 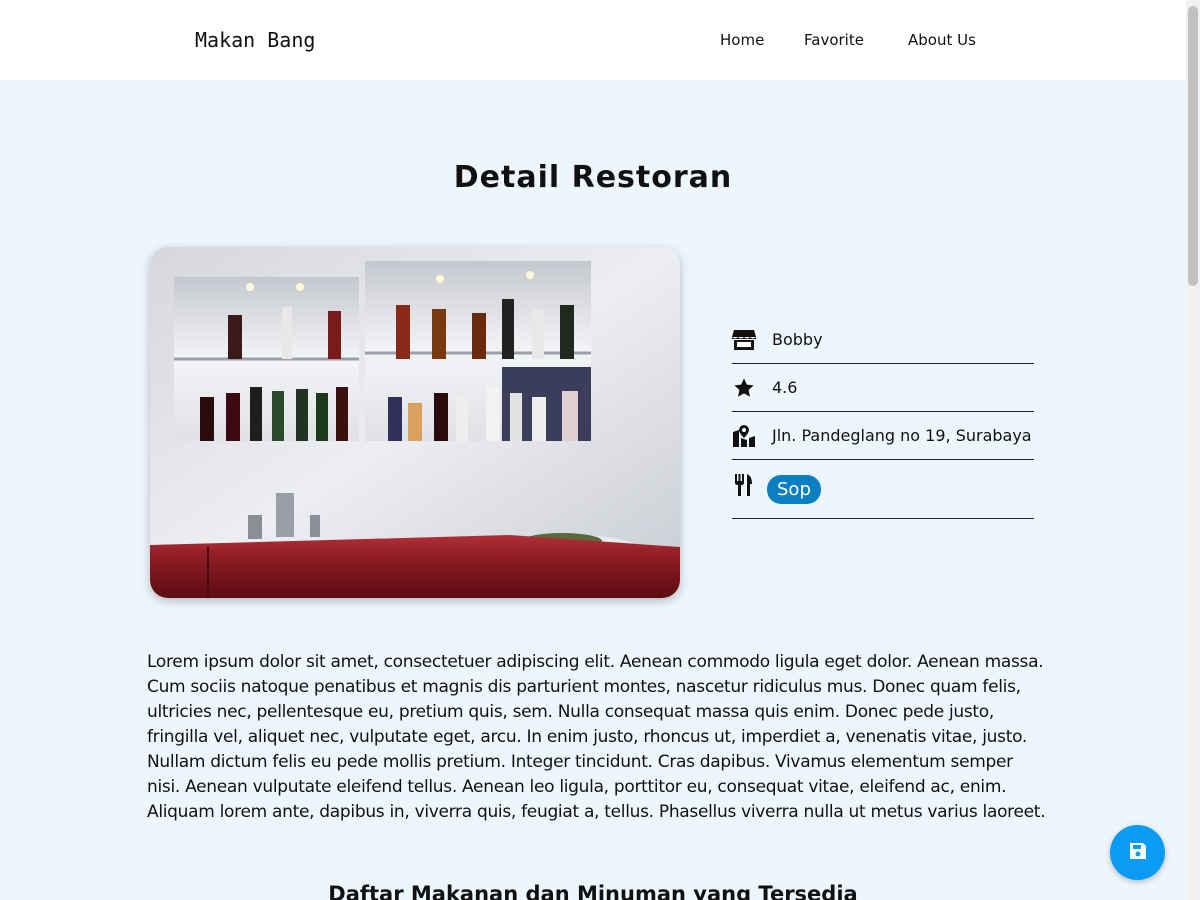 What do you see at coordinates (593, 177) in the screenshot?
I see `page-title: Detail Restoran` at bounding box center [593, 177].